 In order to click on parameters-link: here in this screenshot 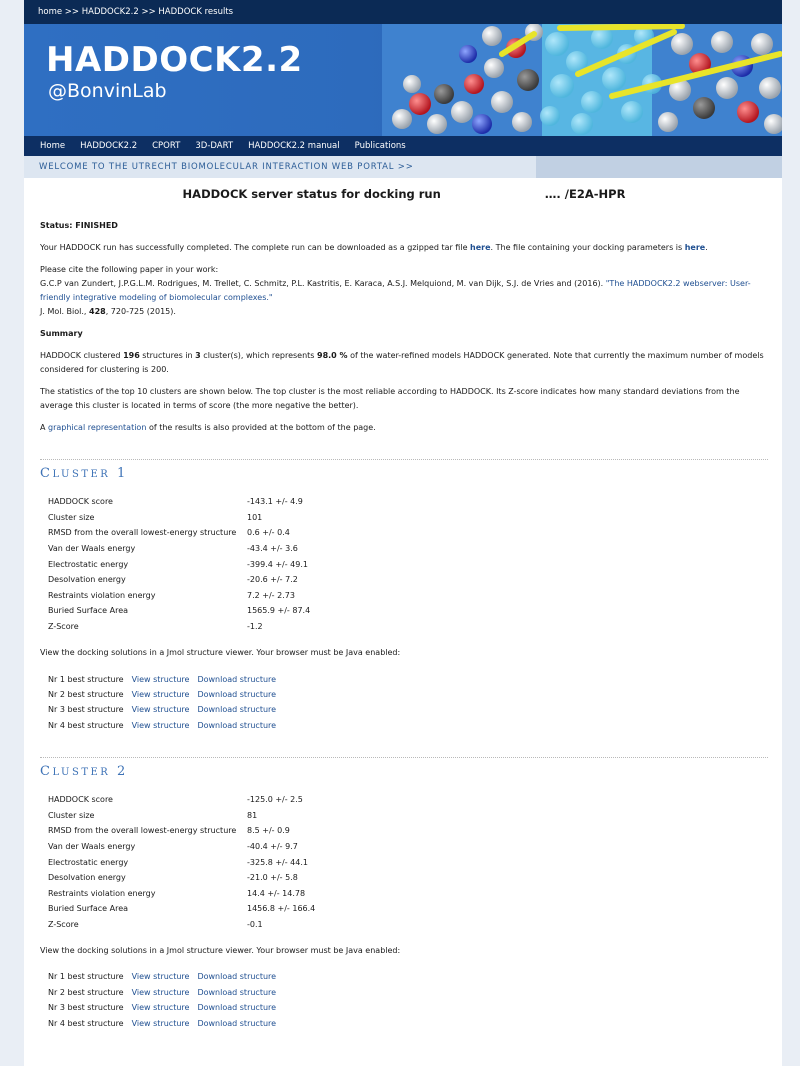, I will do `click(695, 247)`.